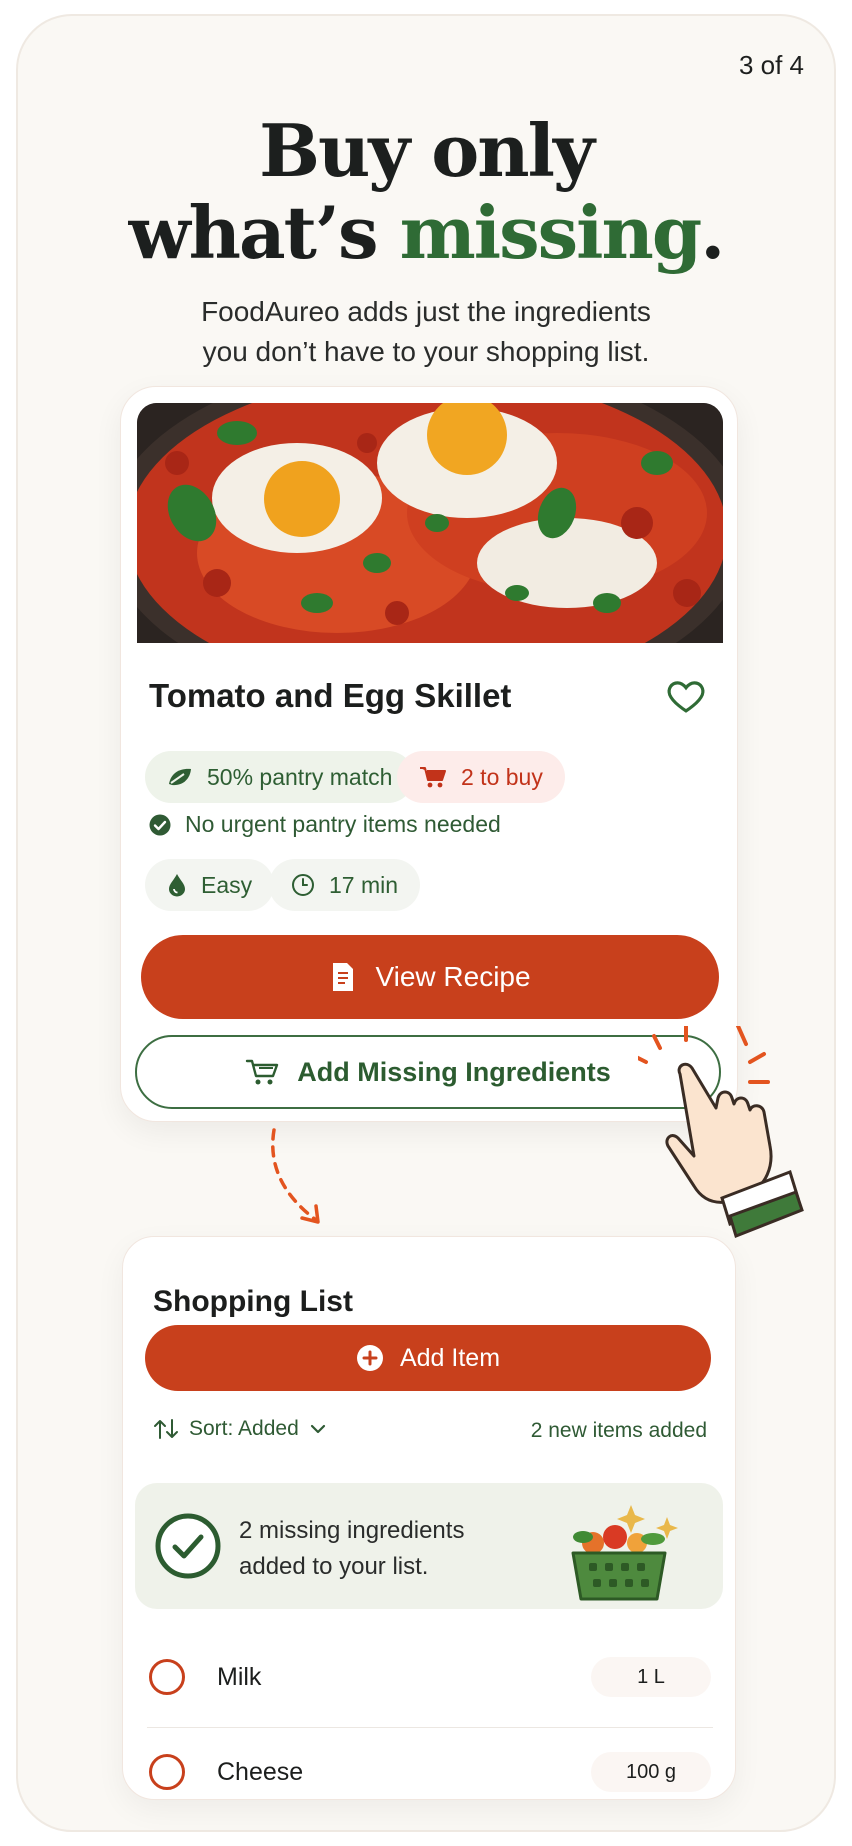 The height and width of the screenshot is (1846, 852). What do you see at coordinates (303, 885) in the screenshot?
I see `clock-icon` at bounding box center [303, 885].